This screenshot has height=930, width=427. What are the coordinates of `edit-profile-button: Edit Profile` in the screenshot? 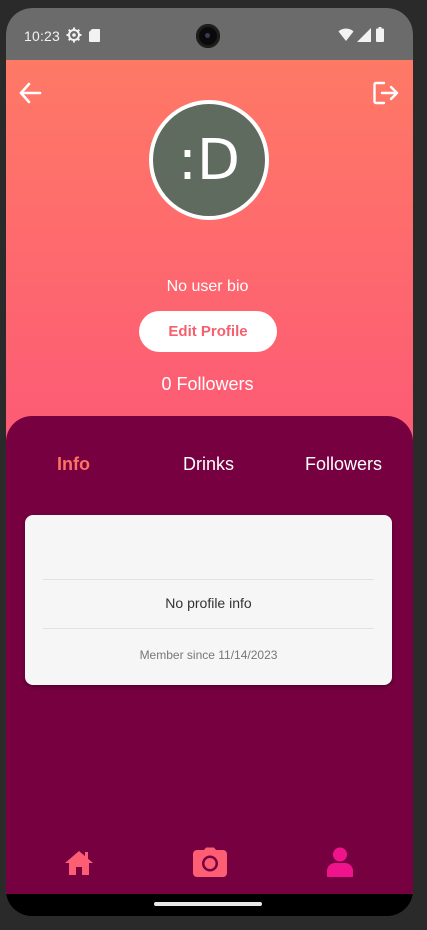 It's located at (208, 331).